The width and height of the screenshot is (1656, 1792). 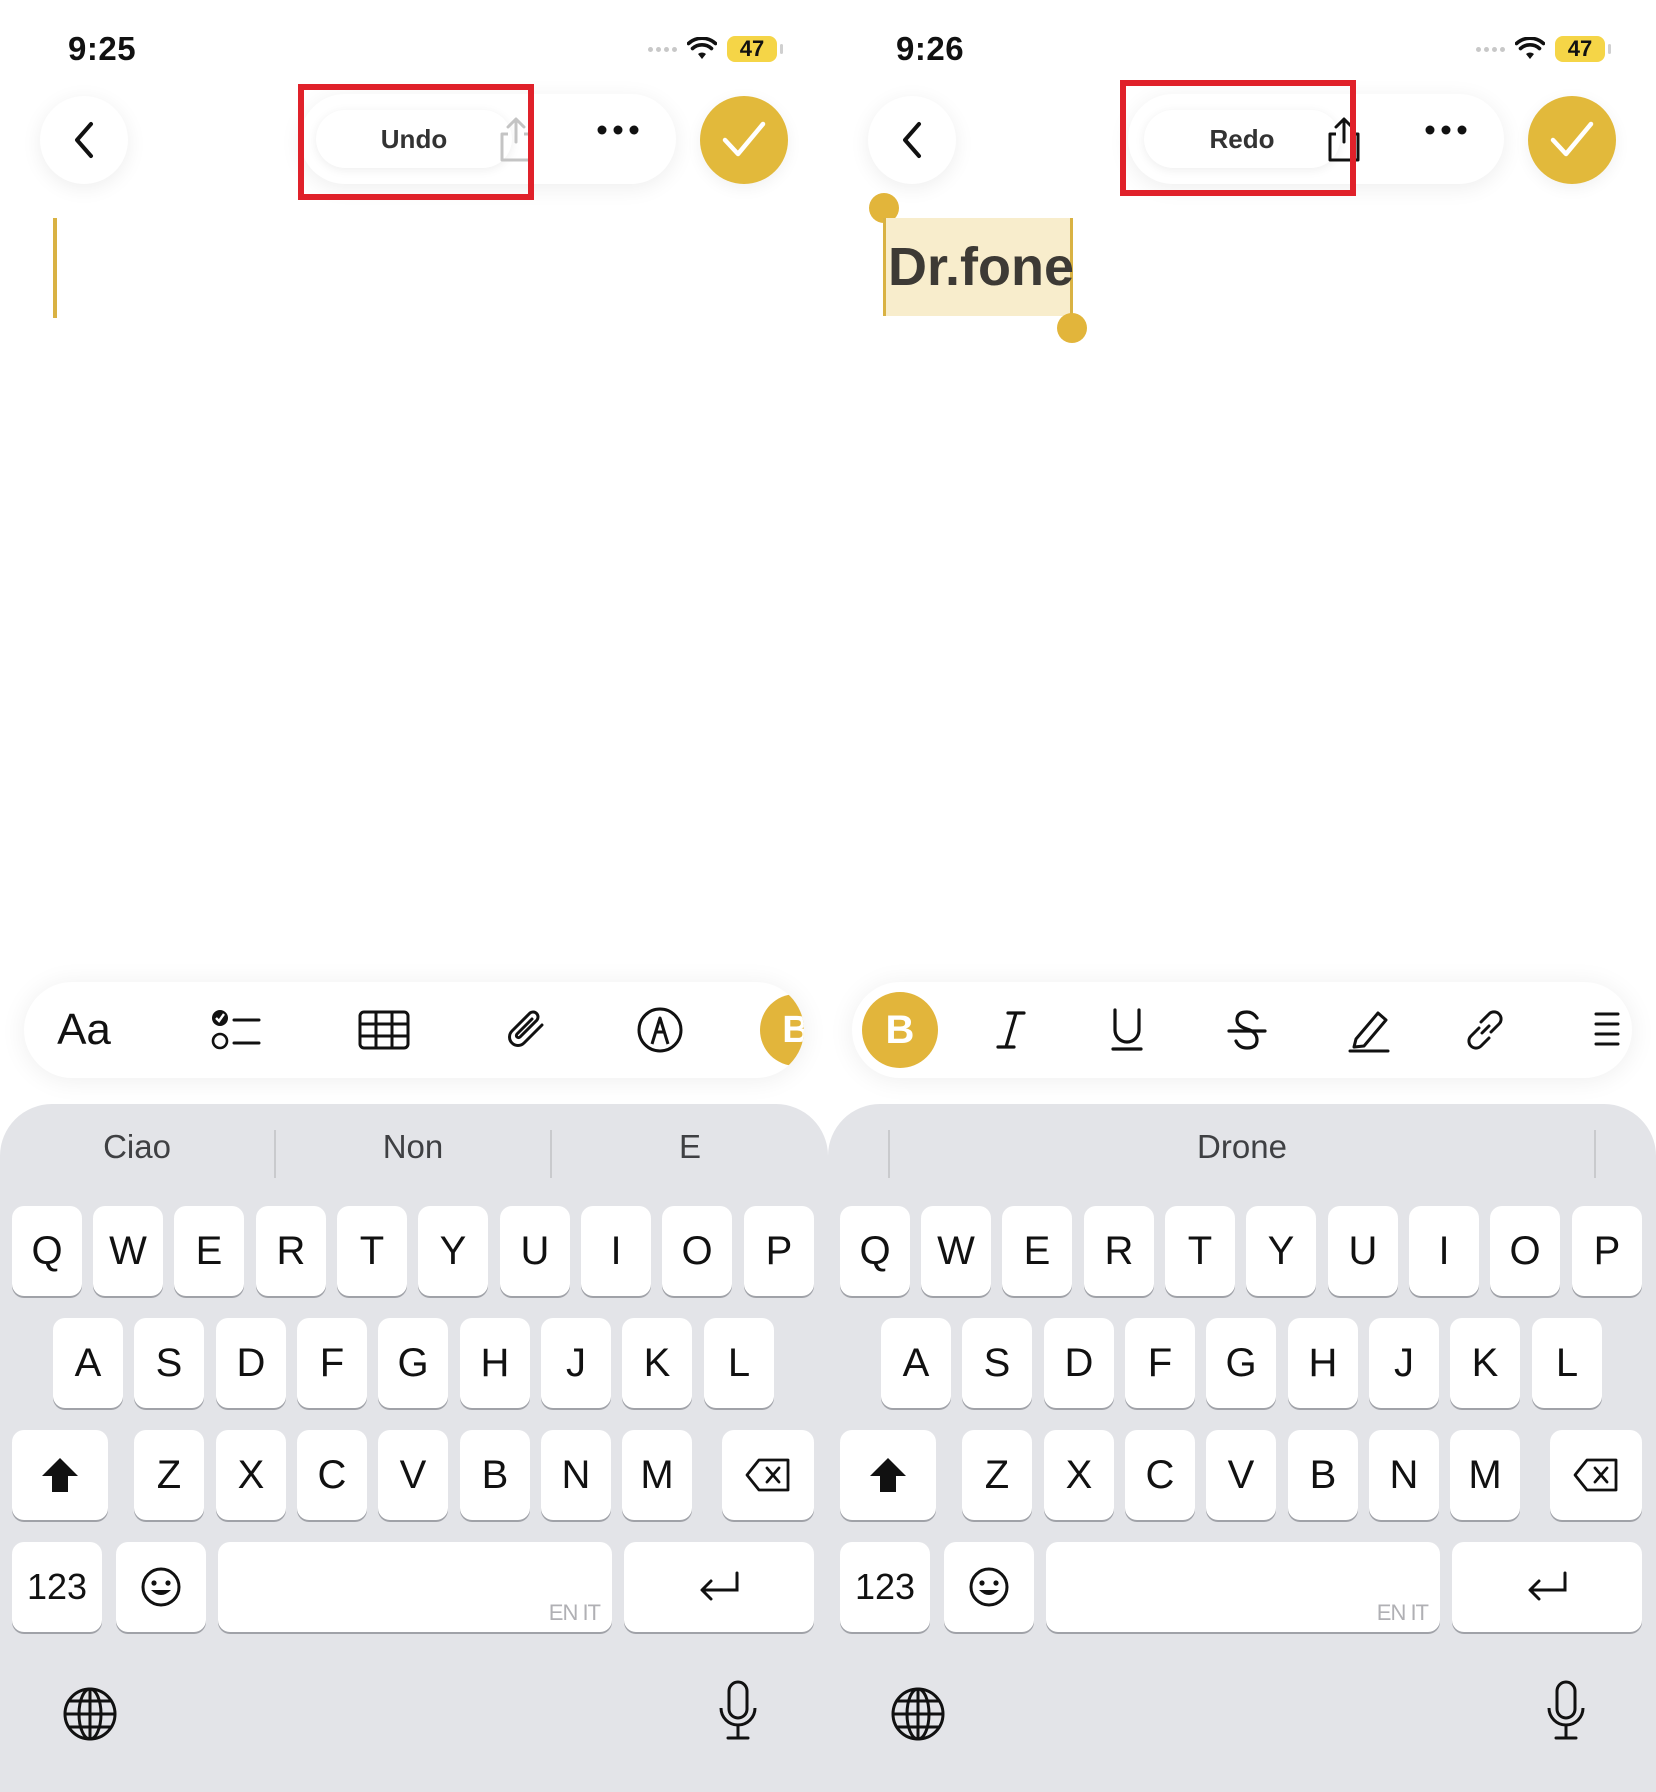 What do you see at coordinates (1247, 1030) in the screenshot?
I see `strikethrough-button` at bounding box center [1247, 1030].